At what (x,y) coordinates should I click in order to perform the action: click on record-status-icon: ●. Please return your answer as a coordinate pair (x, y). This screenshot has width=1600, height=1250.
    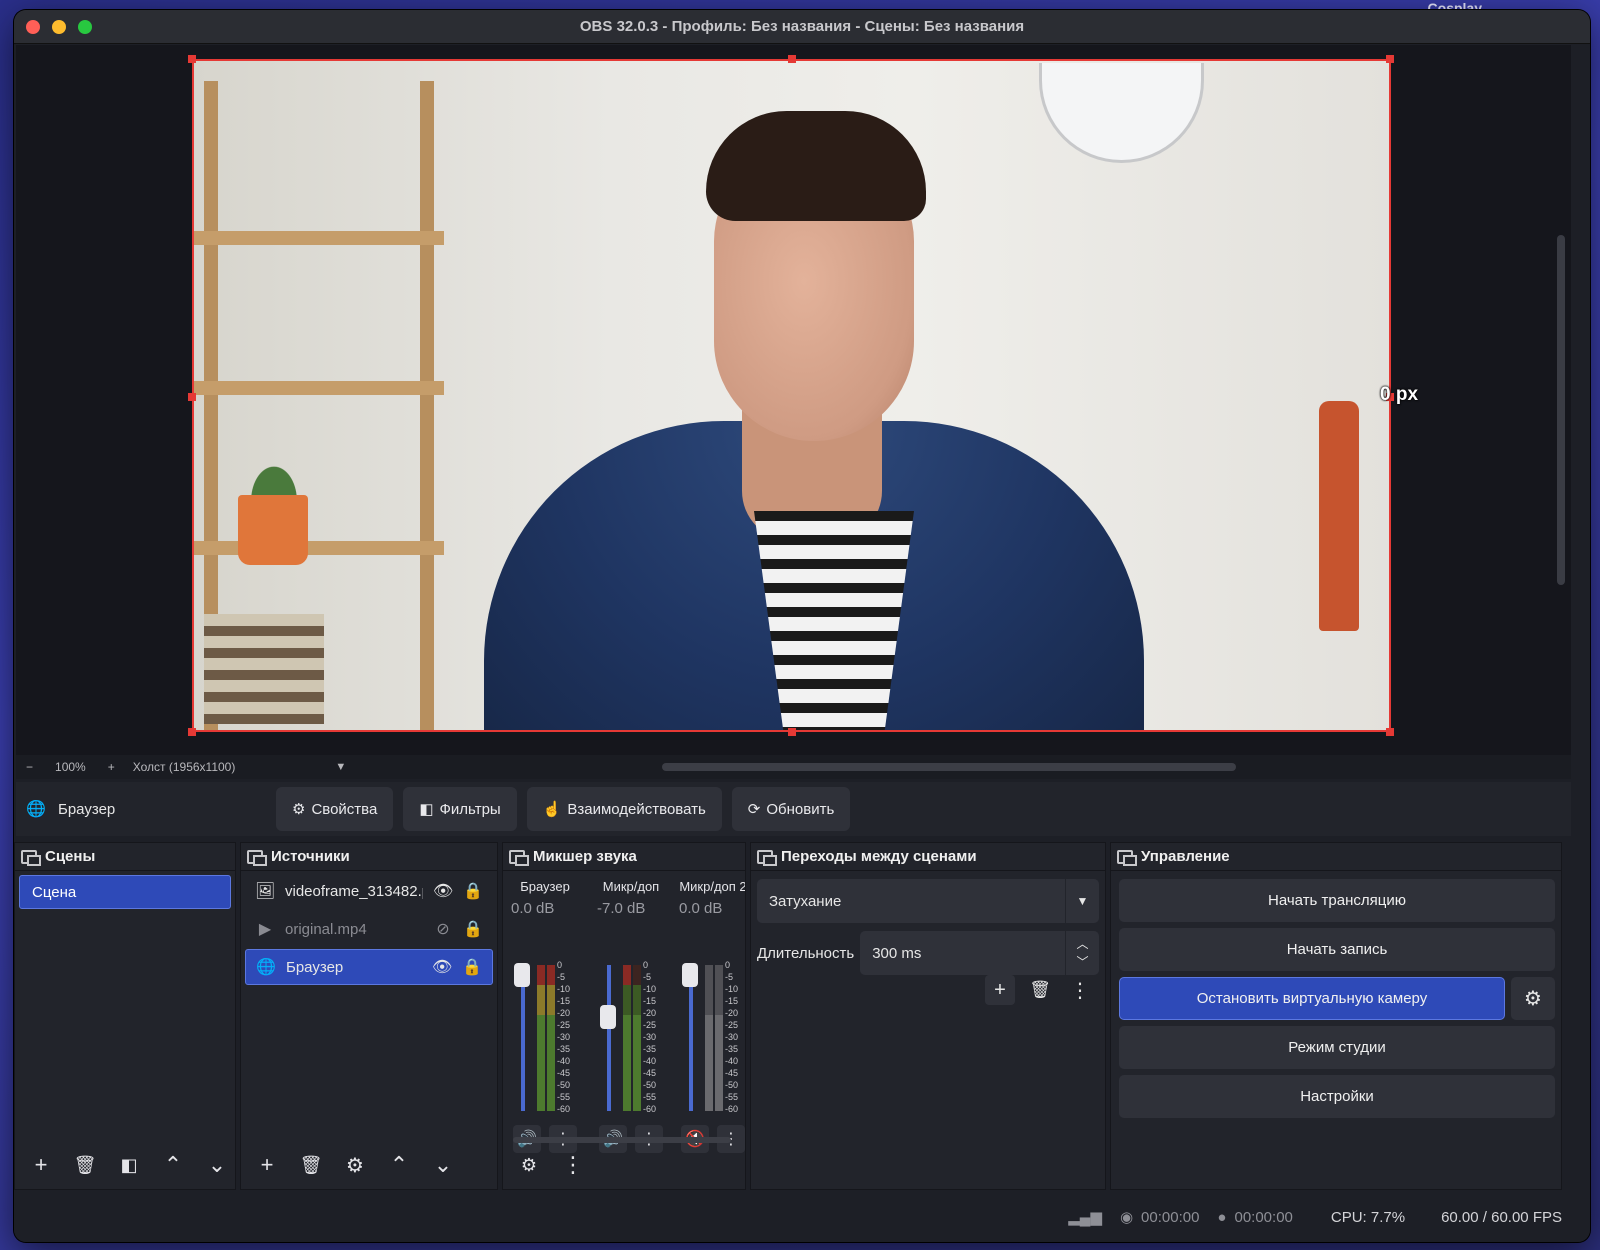
    Looking at the image, I should click on (1222, 1217).